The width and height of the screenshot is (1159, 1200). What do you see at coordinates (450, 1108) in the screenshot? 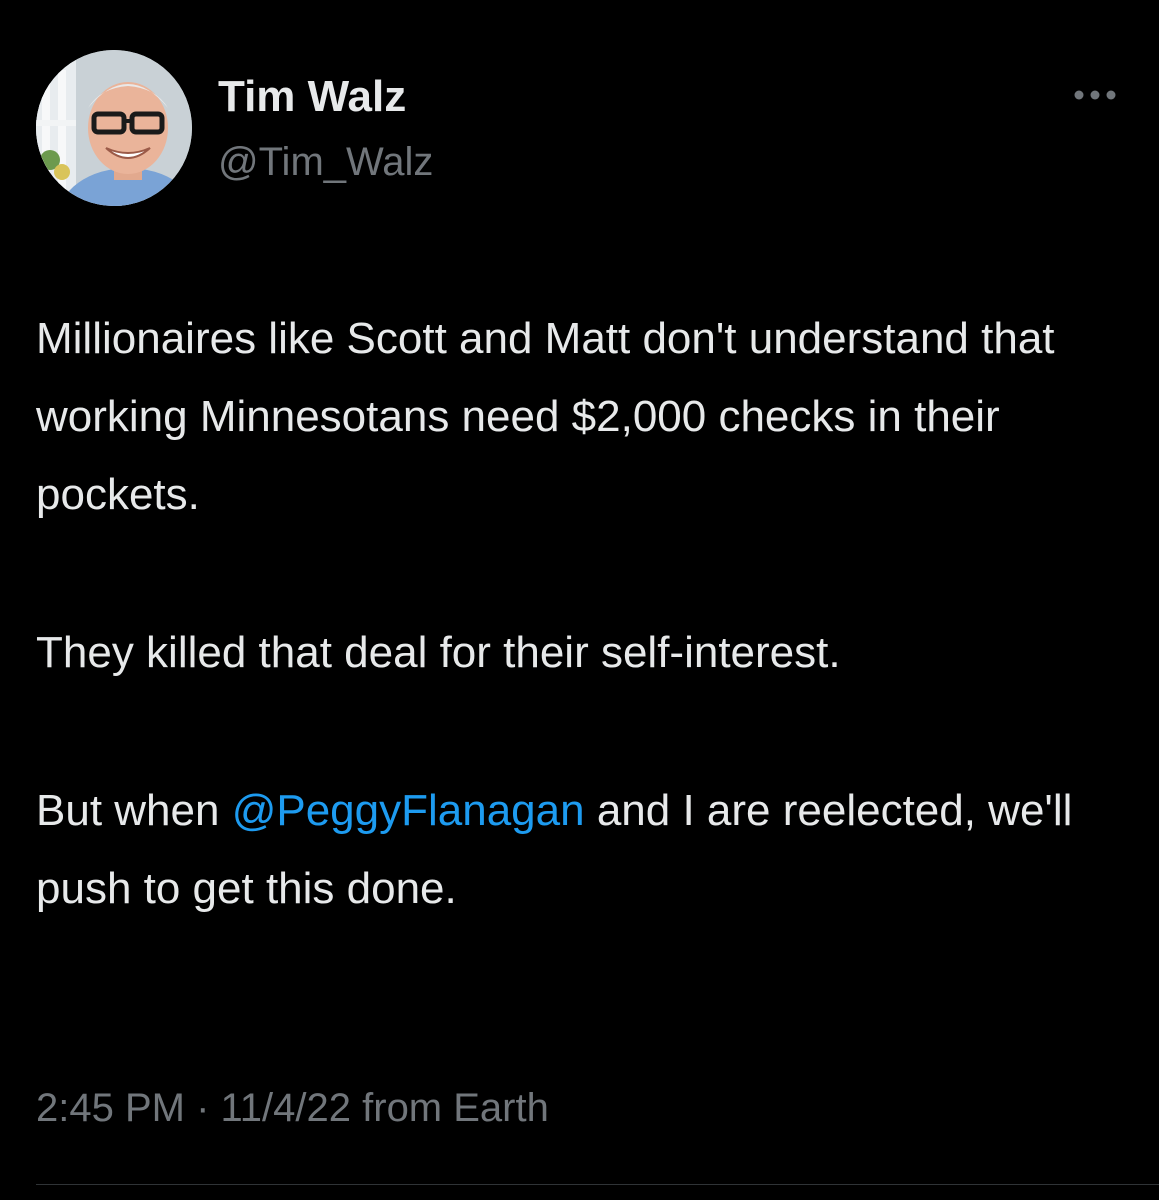
I see `tweet-source: from Earth` at bounding box center [450, 1108].